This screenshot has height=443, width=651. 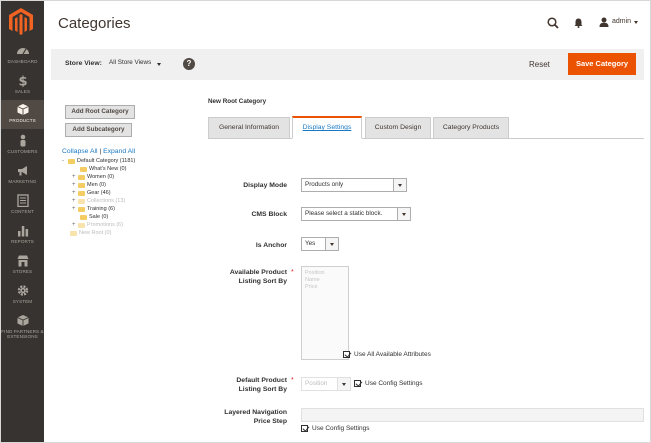 What do you see at coordinates (316, 383) in the screenshot?
I see `default-sort-value: Position` at bounding box center [316, 383].